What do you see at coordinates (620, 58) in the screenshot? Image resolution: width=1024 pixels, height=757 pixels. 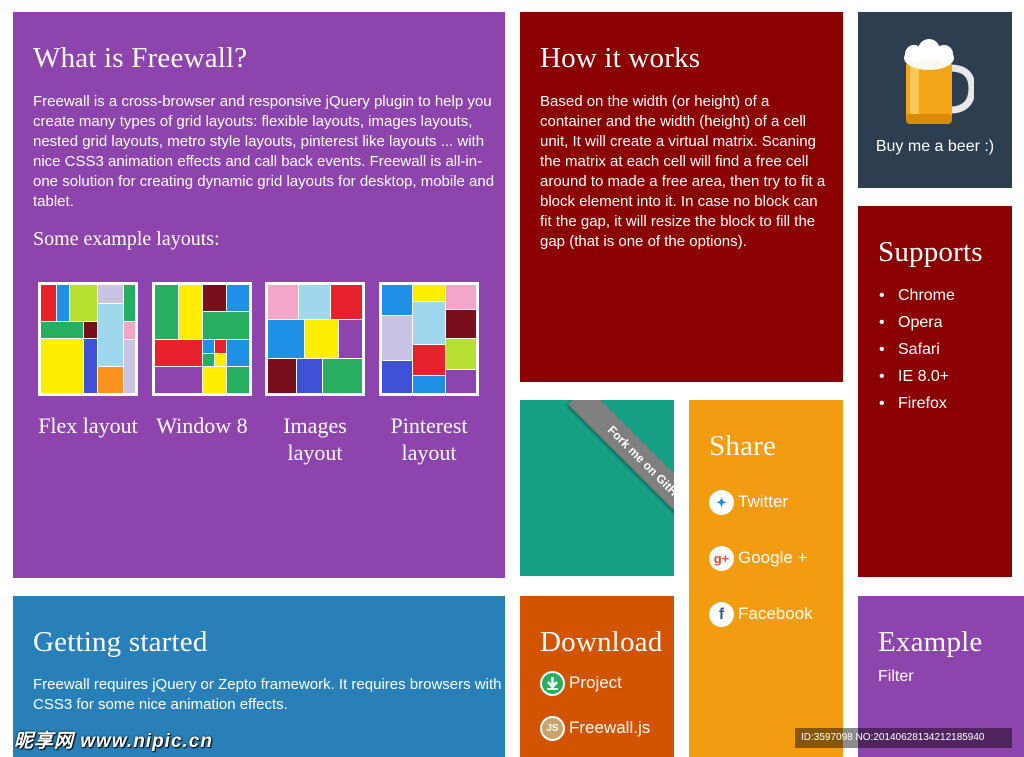 I see `how-it-works-title: How it works` at bounding box center [620, 58].